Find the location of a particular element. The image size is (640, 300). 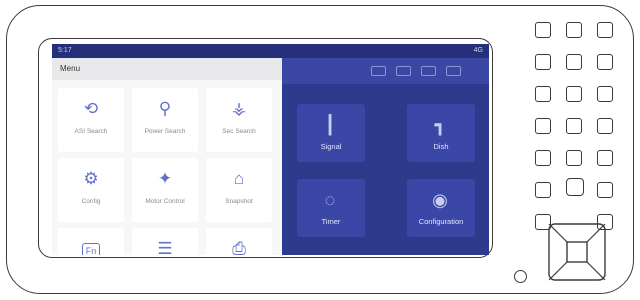

menu-item-snapshot: ⌂ Snapshot is located at coordinates (239, 190).